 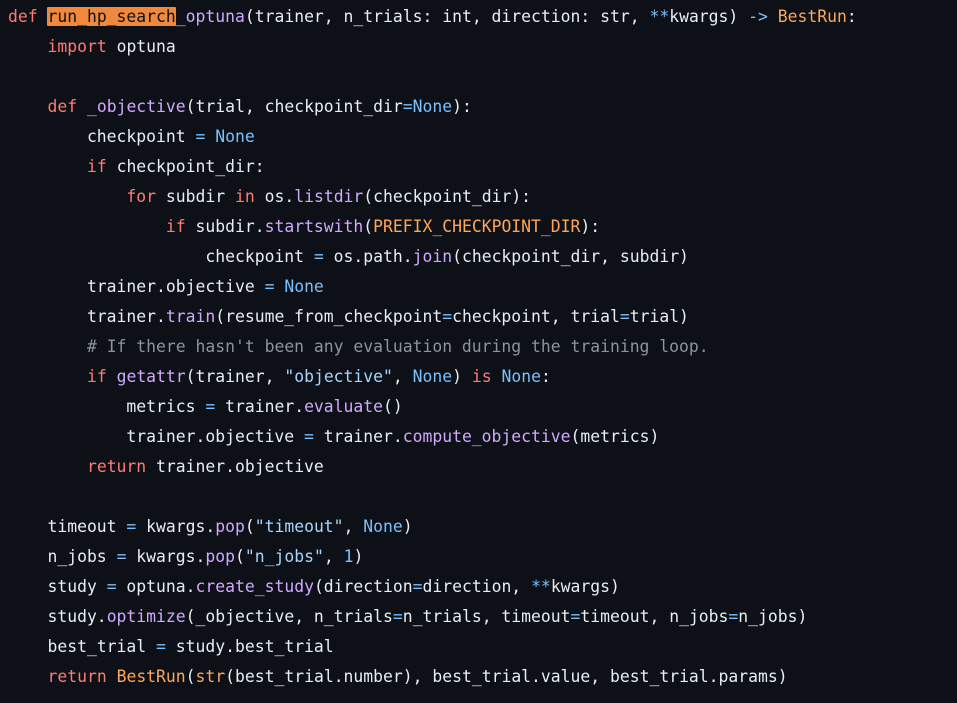 What do you see at coordinates (478, 467) in the screenshot?
I see `code-line: return trainer.objective` at bounding box center [478, 467].